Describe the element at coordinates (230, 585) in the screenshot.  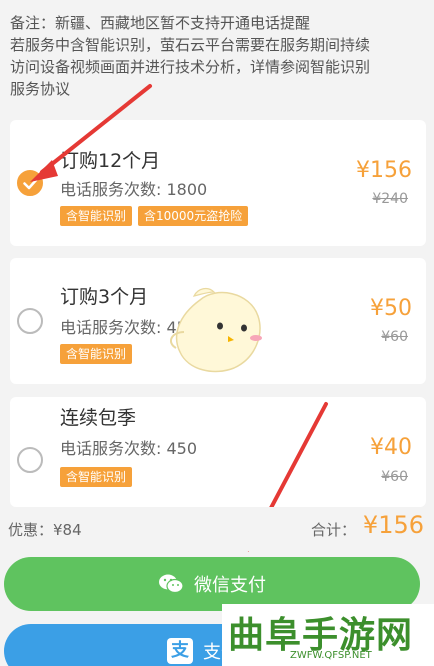
I see `wechat-pay-label: 微信支付` at that location.